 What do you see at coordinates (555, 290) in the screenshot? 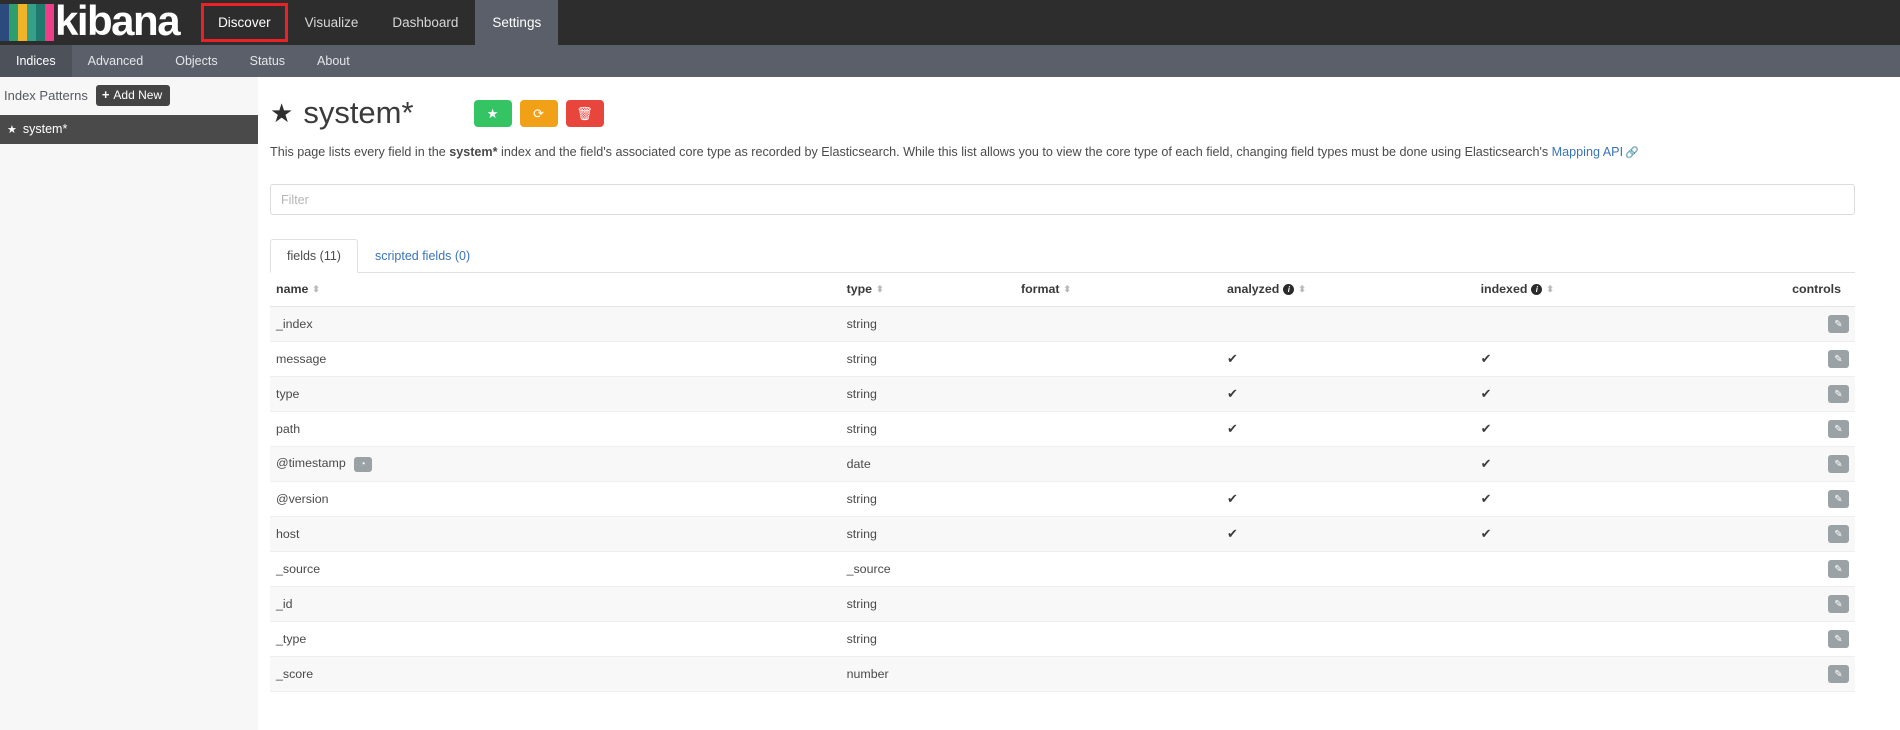
I see `column-header-name: name ⬍` at bounding box center [555, 290].